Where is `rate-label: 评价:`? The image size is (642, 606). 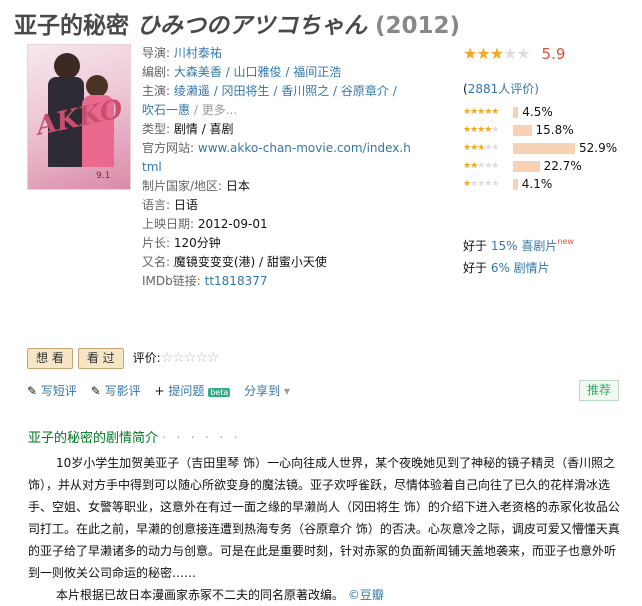 rate-label: 评价: is located at coordinates (146, 358).